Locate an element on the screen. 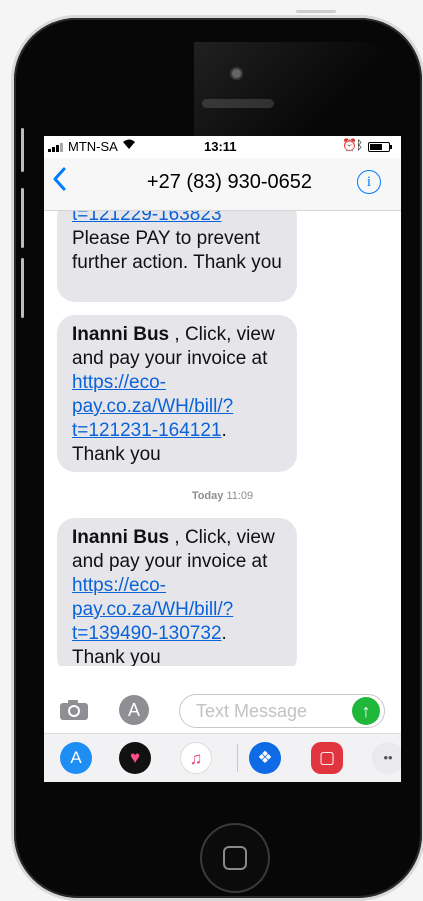 This screenshot has width=423, height=901. clock-time: 13:11 is located at coordinates (220, 146).